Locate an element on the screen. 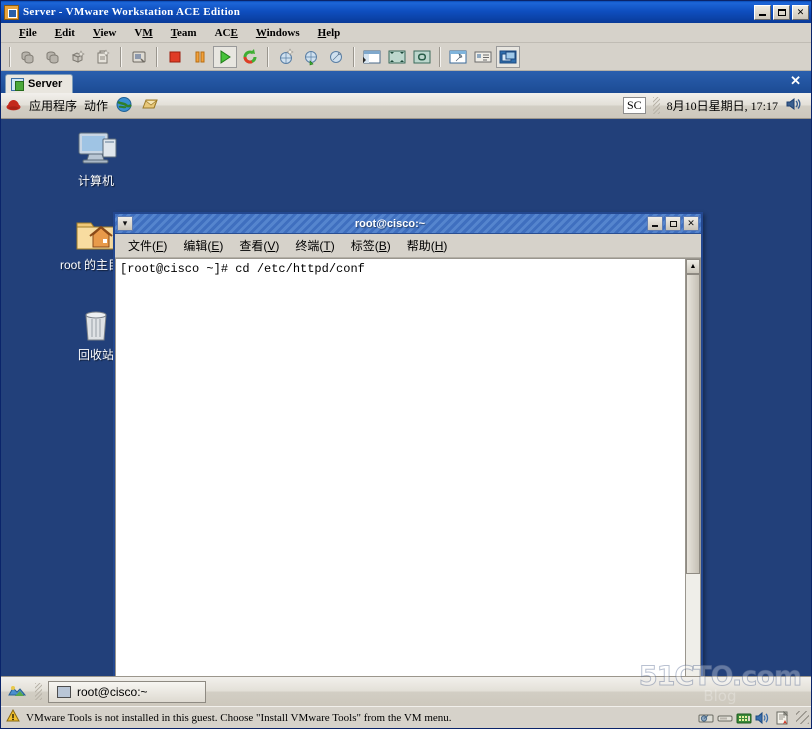  manage-snapshots-icon is located at coordinates (78, 57).